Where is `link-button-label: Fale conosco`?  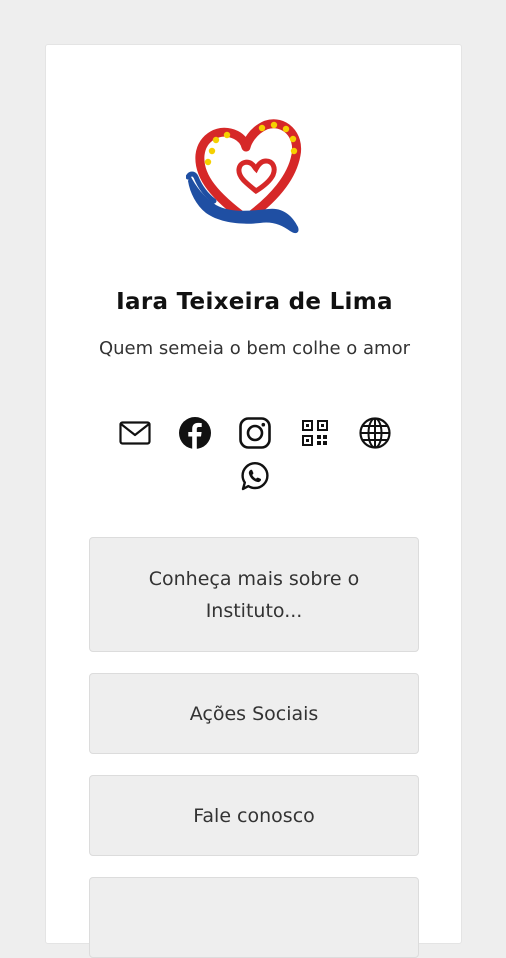
link-button-label: Fale conosco is located at coordinates (254, 815).